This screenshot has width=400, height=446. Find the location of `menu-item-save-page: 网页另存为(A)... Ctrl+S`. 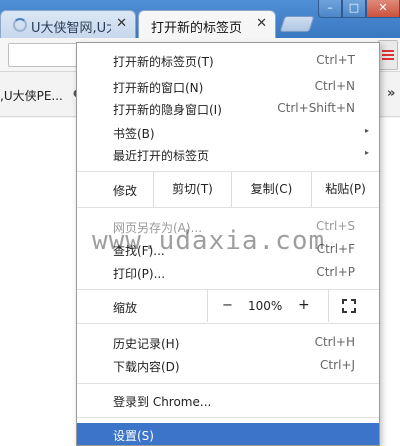

menu-item-save-page: 网页另存为(A)... Ctrl+S is located at coordinates (228, 226).